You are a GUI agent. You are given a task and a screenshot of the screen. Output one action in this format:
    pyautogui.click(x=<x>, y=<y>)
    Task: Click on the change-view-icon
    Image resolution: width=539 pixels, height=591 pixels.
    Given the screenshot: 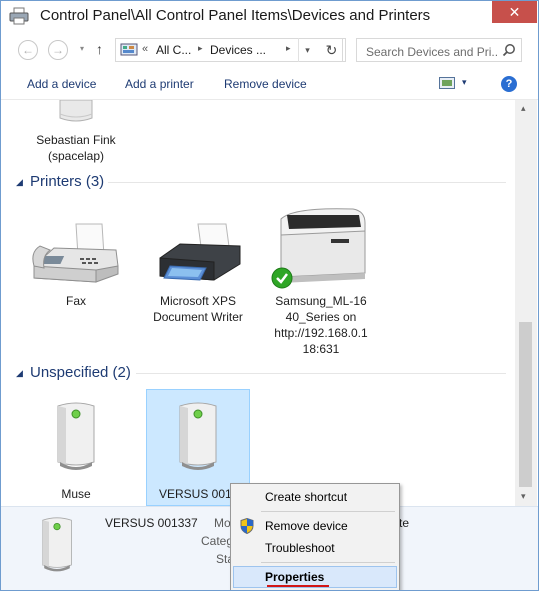 What is the action you would take?
    pyautogui.click(x=447, y=83)
    